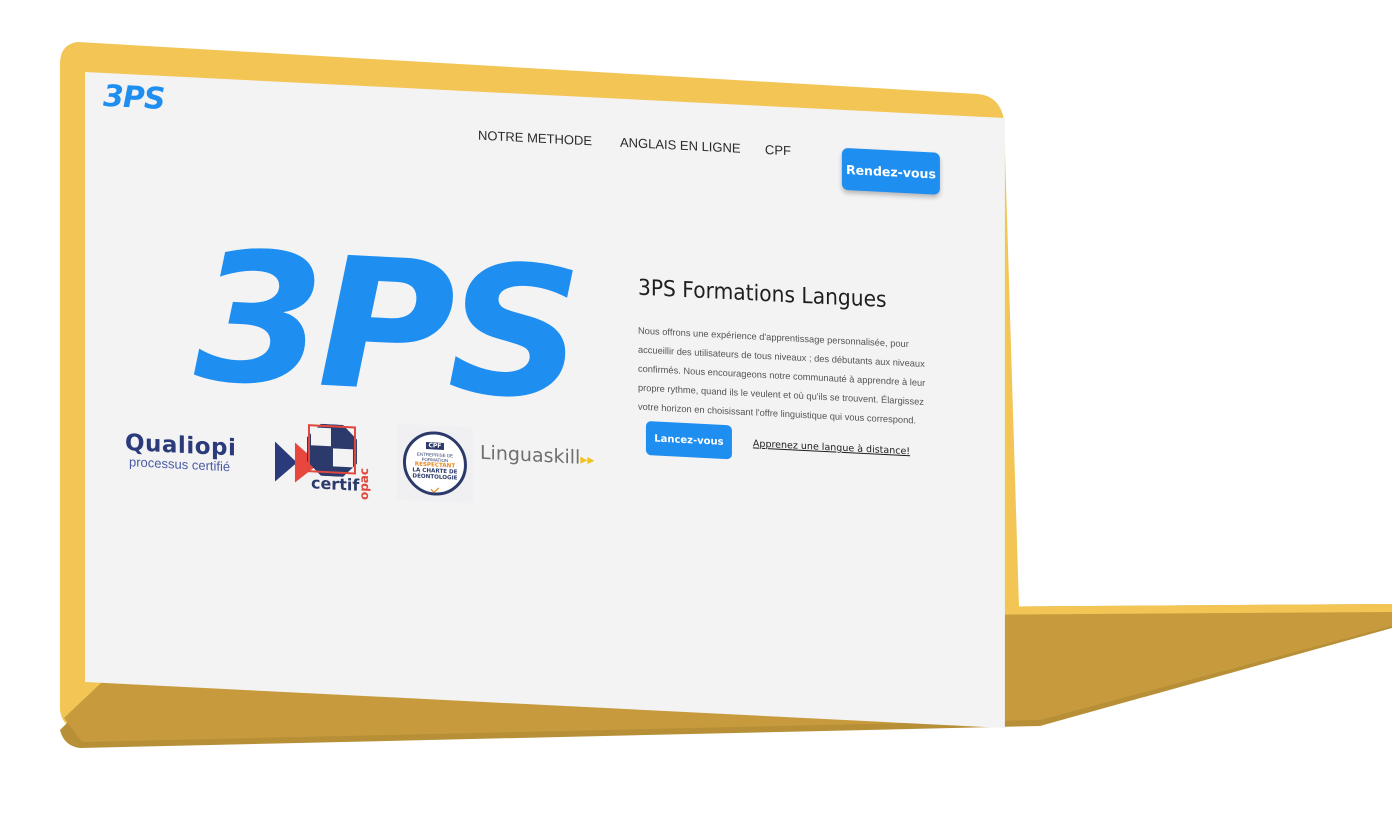 This screenshot has height=826, width=1392. What do you see at coordinates (530, 455) in the screenshot?
I see `linguaskill-name: Linguaskill` at bounding box center [530, 455].